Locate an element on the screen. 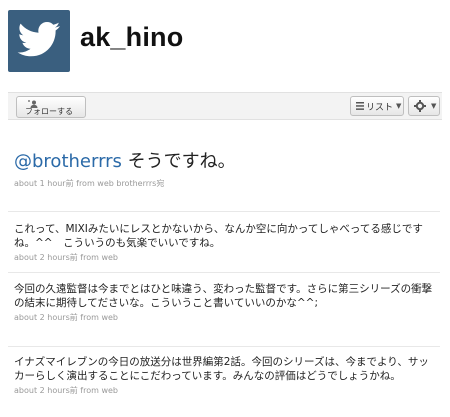  settings-button: ▼ is located at coordinates (424, 106).